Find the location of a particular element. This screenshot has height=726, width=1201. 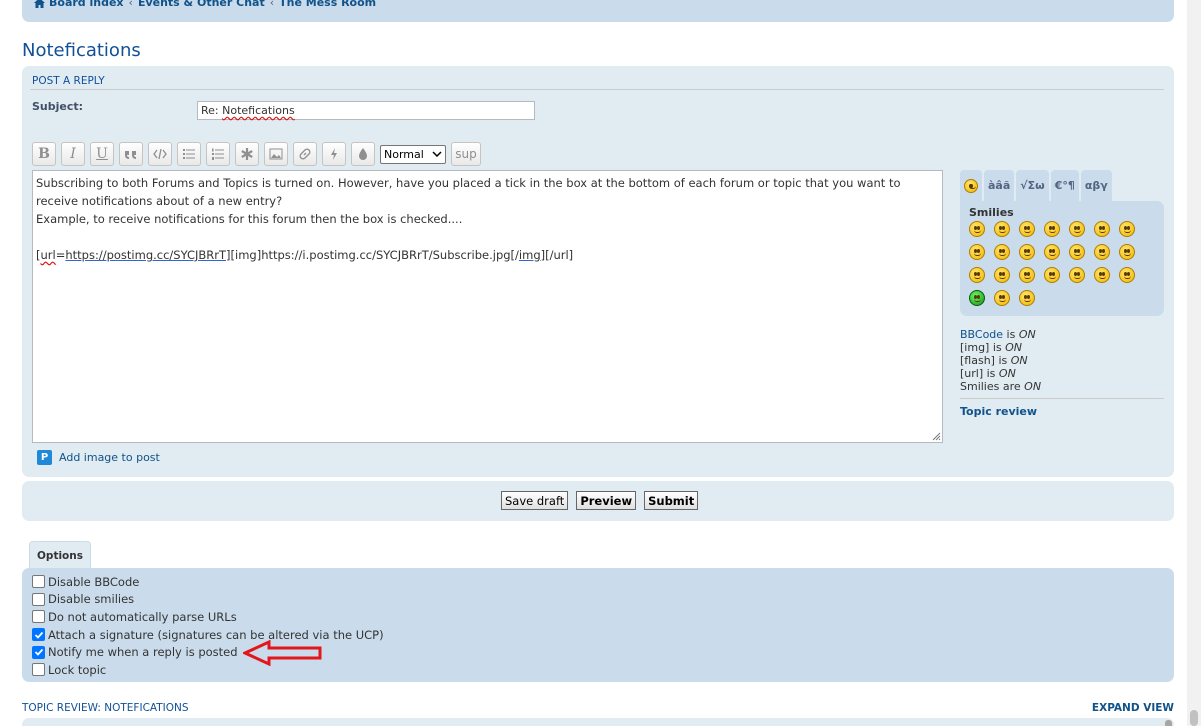

underline-button: U is located at coordinates (102, 154).